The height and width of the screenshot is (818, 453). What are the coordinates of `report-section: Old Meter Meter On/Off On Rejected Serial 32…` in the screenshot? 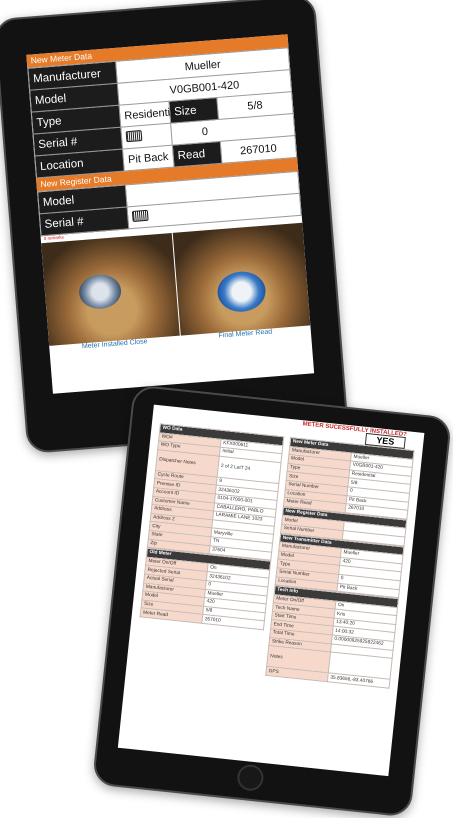 It's located at (206, 589).